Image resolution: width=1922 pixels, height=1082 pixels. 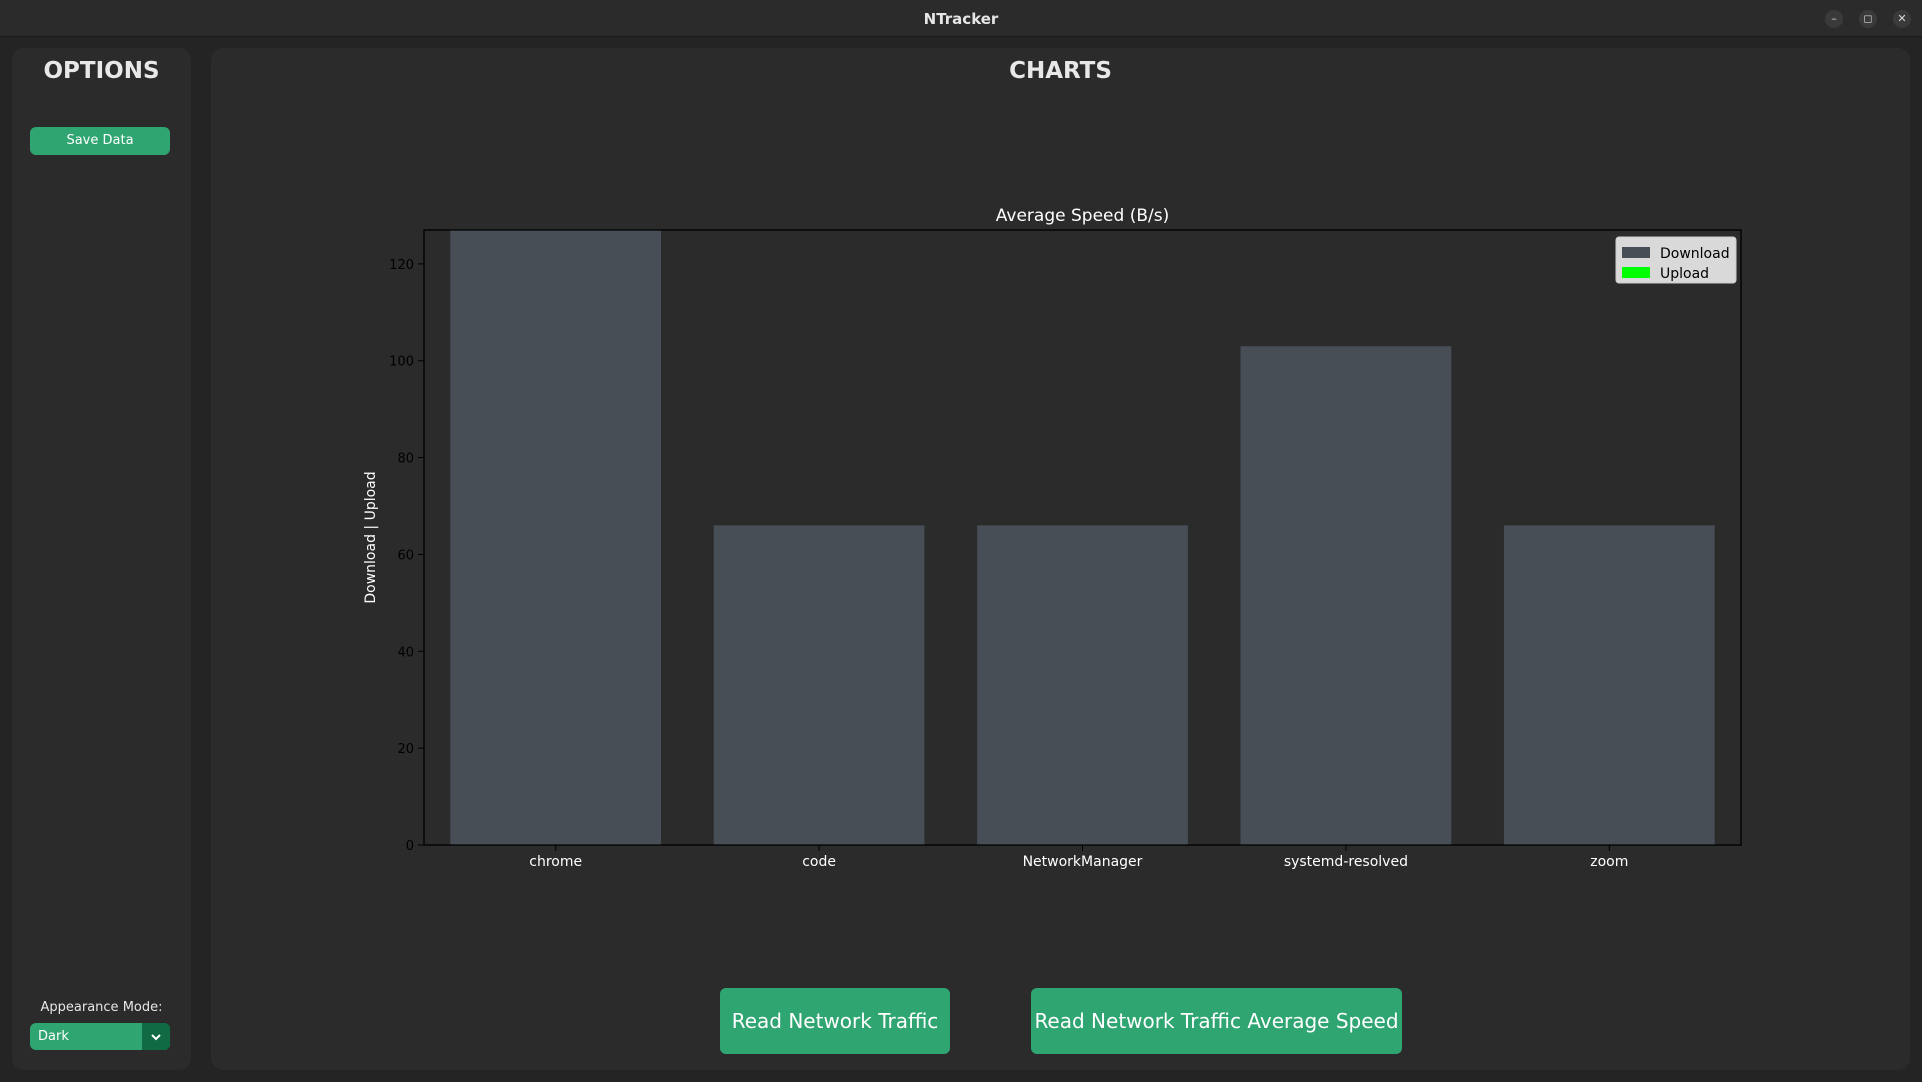 I want to click on save-data-button: Save Data, so click(x=100, y=141).